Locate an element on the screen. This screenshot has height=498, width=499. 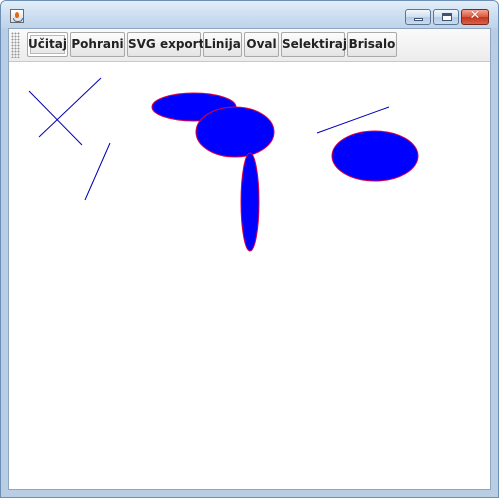
select-tool-button: Selektiraj is located at coordinates (314, 44).